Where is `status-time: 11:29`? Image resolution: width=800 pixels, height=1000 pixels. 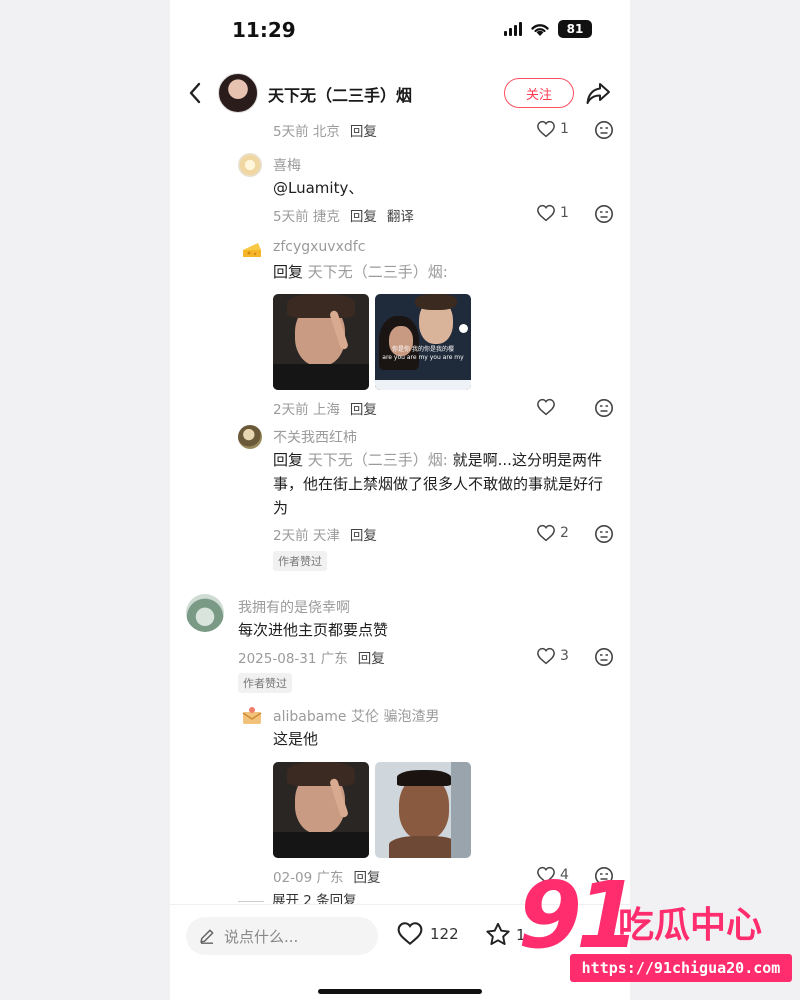
status-time: 11:29 is located at coordinates (264, 30).